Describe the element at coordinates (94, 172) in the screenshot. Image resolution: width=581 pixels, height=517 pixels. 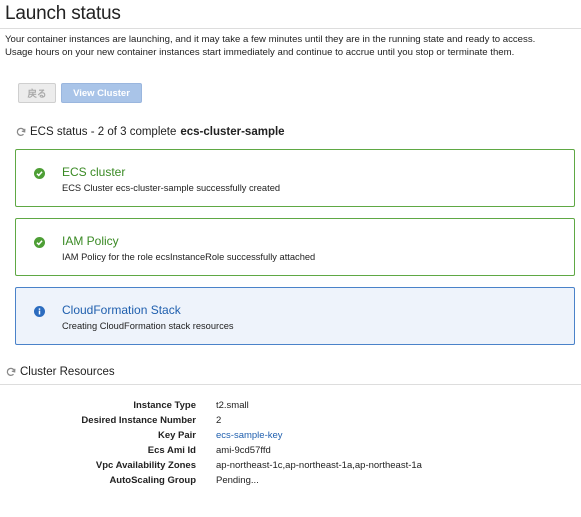
I see `card-title: ECS cluster` at that location.